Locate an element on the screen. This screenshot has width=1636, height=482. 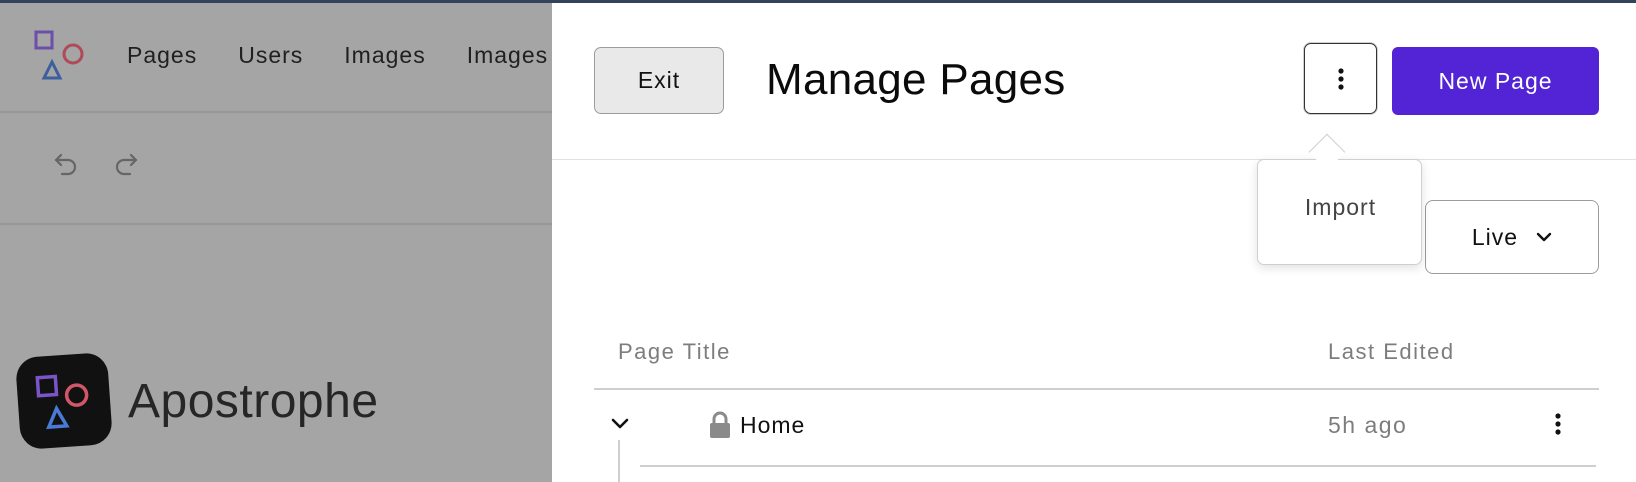
apostrophe-logo-icon is located at coordinates (61, 57).